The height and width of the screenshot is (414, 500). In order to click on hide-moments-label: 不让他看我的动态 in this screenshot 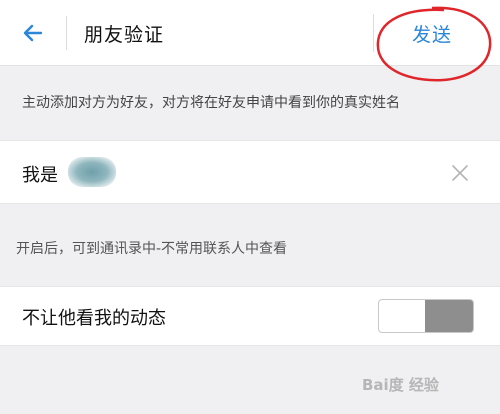, I will do `click(94, 318)`.